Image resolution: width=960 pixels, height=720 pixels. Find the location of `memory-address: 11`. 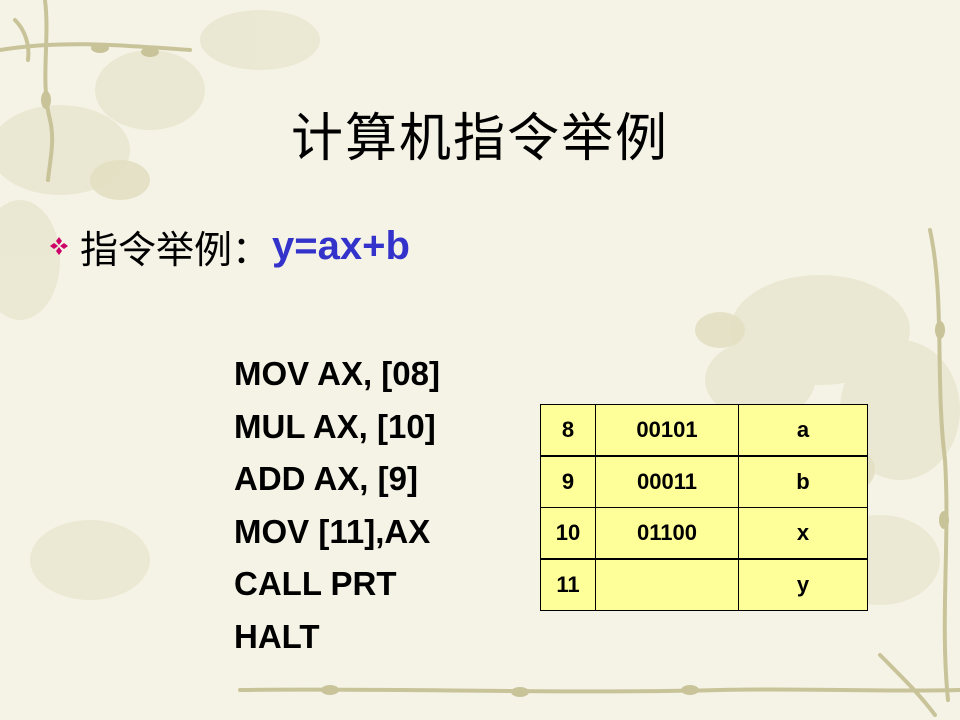

memory-address: 11 is located at coordinates (568, 584).